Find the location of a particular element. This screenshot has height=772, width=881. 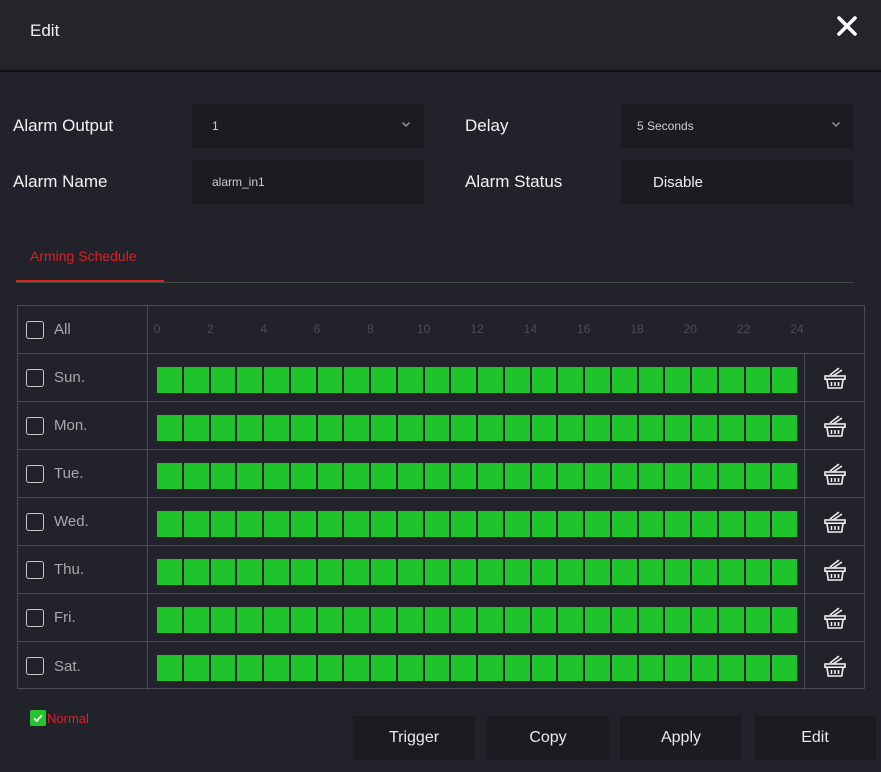

tab-arming-schedule: Arming Schedule is located at coordinates (90, 260).